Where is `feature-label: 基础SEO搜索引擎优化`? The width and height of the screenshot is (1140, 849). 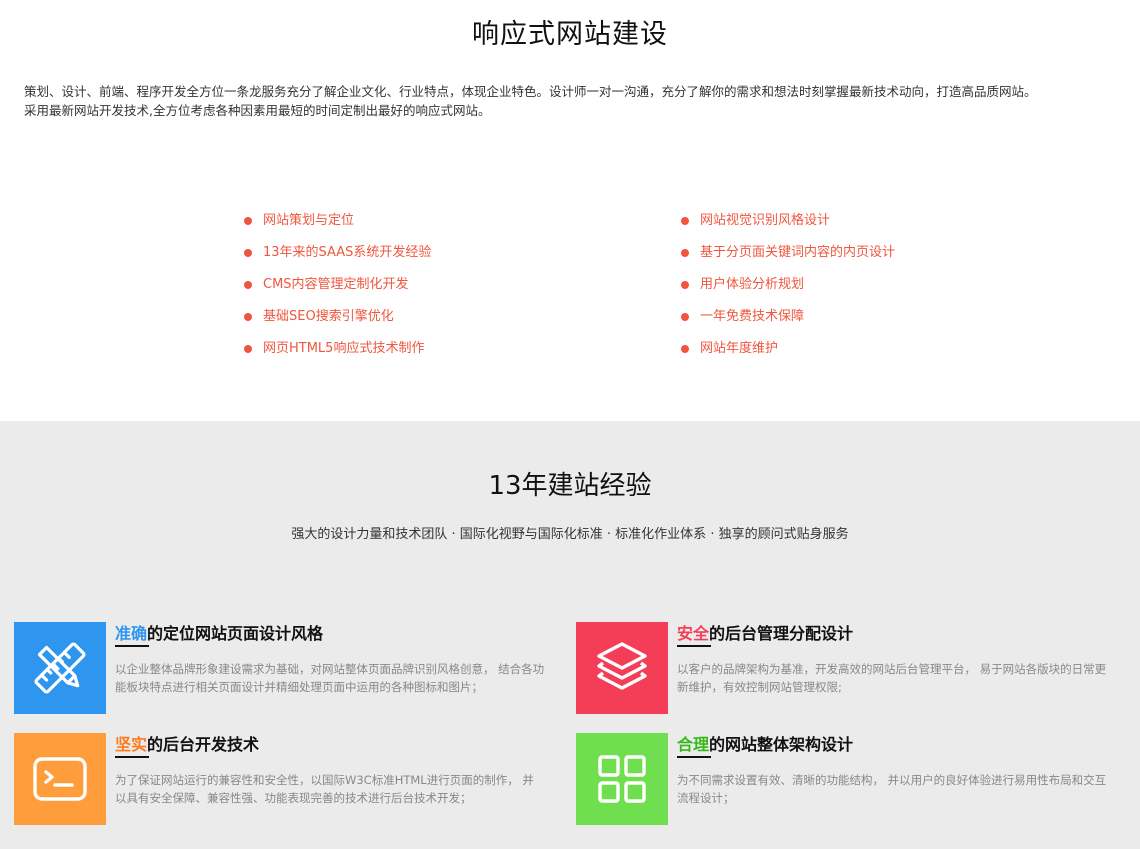 feature-label: 基础SEO搜索引擎优化 is located at coordinates (328, 316).